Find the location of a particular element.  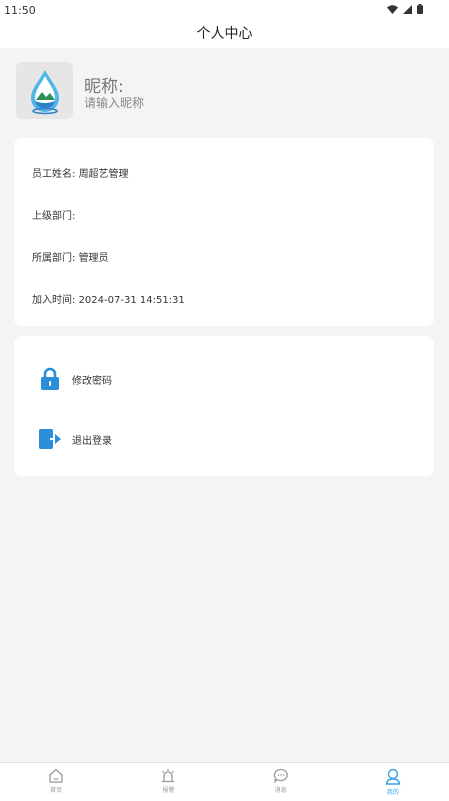

tab-message: 消息 is located at coordinates (281, 782).